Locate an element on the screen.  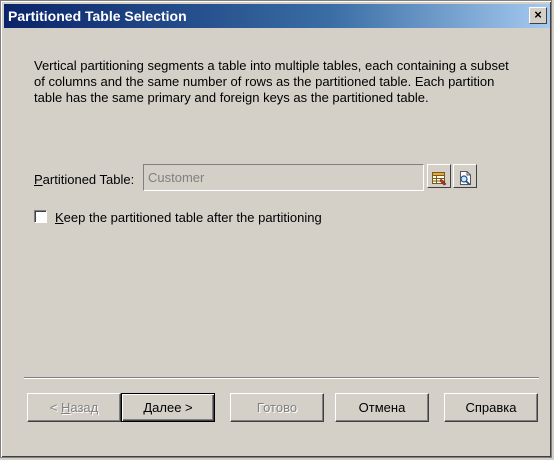
browse-icon is located at coordinates (465, 177).